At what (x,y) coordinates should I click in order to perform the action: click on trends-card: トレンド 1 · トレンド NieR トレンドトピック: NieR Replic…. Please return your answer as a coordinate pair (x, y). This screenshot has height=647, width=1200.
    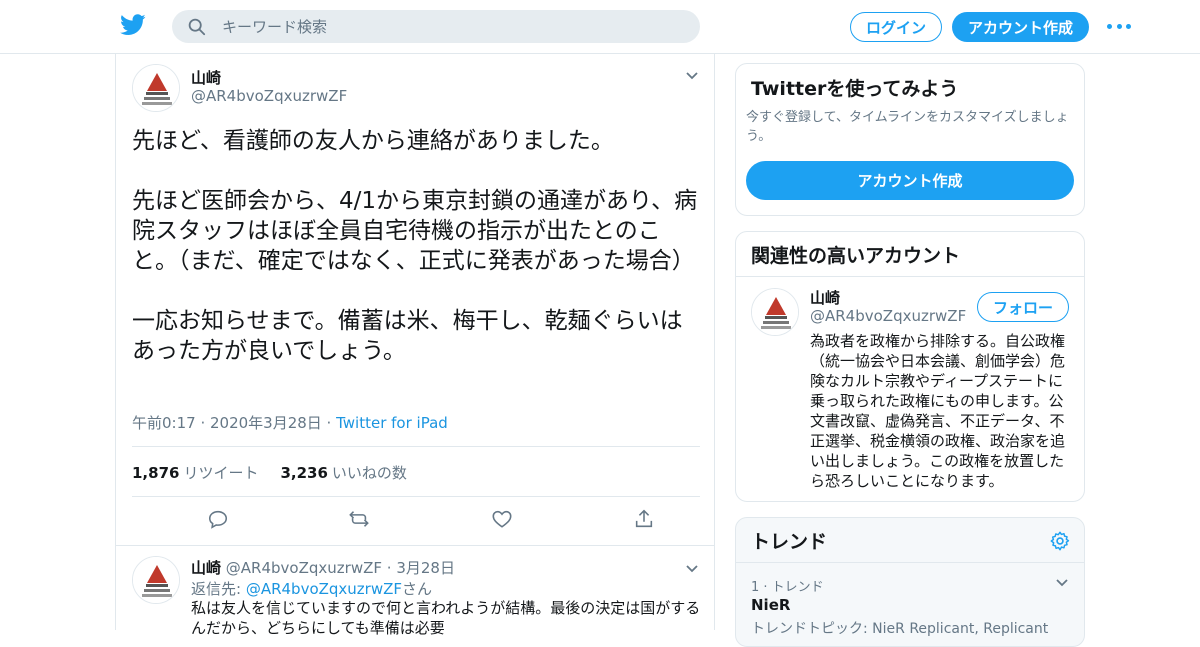
    Looking at the image, I should click on (910, 582).